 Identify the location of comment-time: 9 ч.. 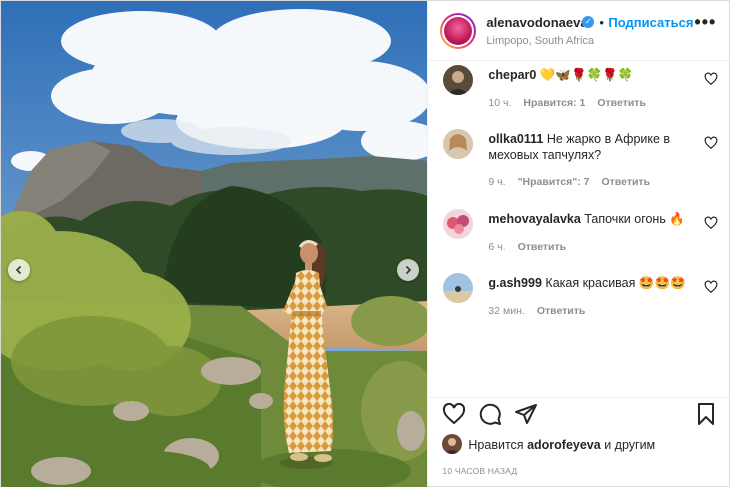
(496, 182).